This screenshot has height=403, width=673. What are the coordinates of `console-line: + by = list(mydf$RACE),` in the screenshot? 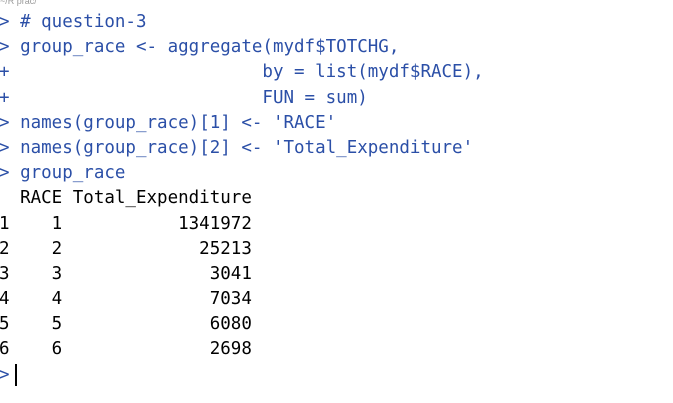 It's located at (336, 72).